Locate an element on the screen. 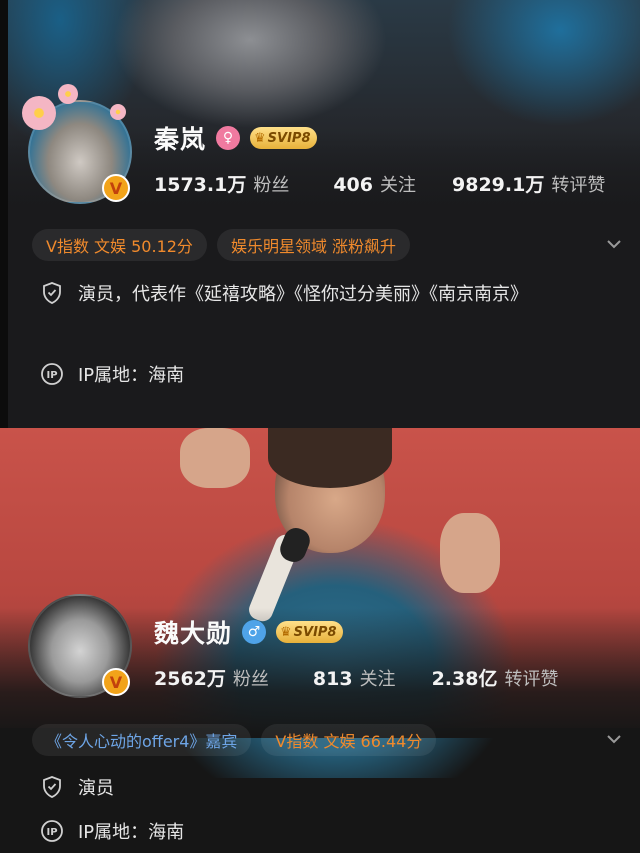 This screenshot has height=853, width=640. likes-stat: 9829.1万 转评赞 is located at coordinates (528, 183).